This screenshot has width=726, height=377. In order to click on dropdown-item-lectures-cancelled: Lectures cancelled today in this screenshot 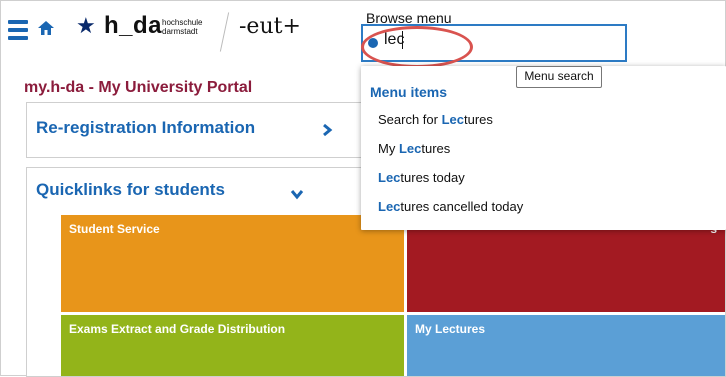, I will do `click(450, 206)`.